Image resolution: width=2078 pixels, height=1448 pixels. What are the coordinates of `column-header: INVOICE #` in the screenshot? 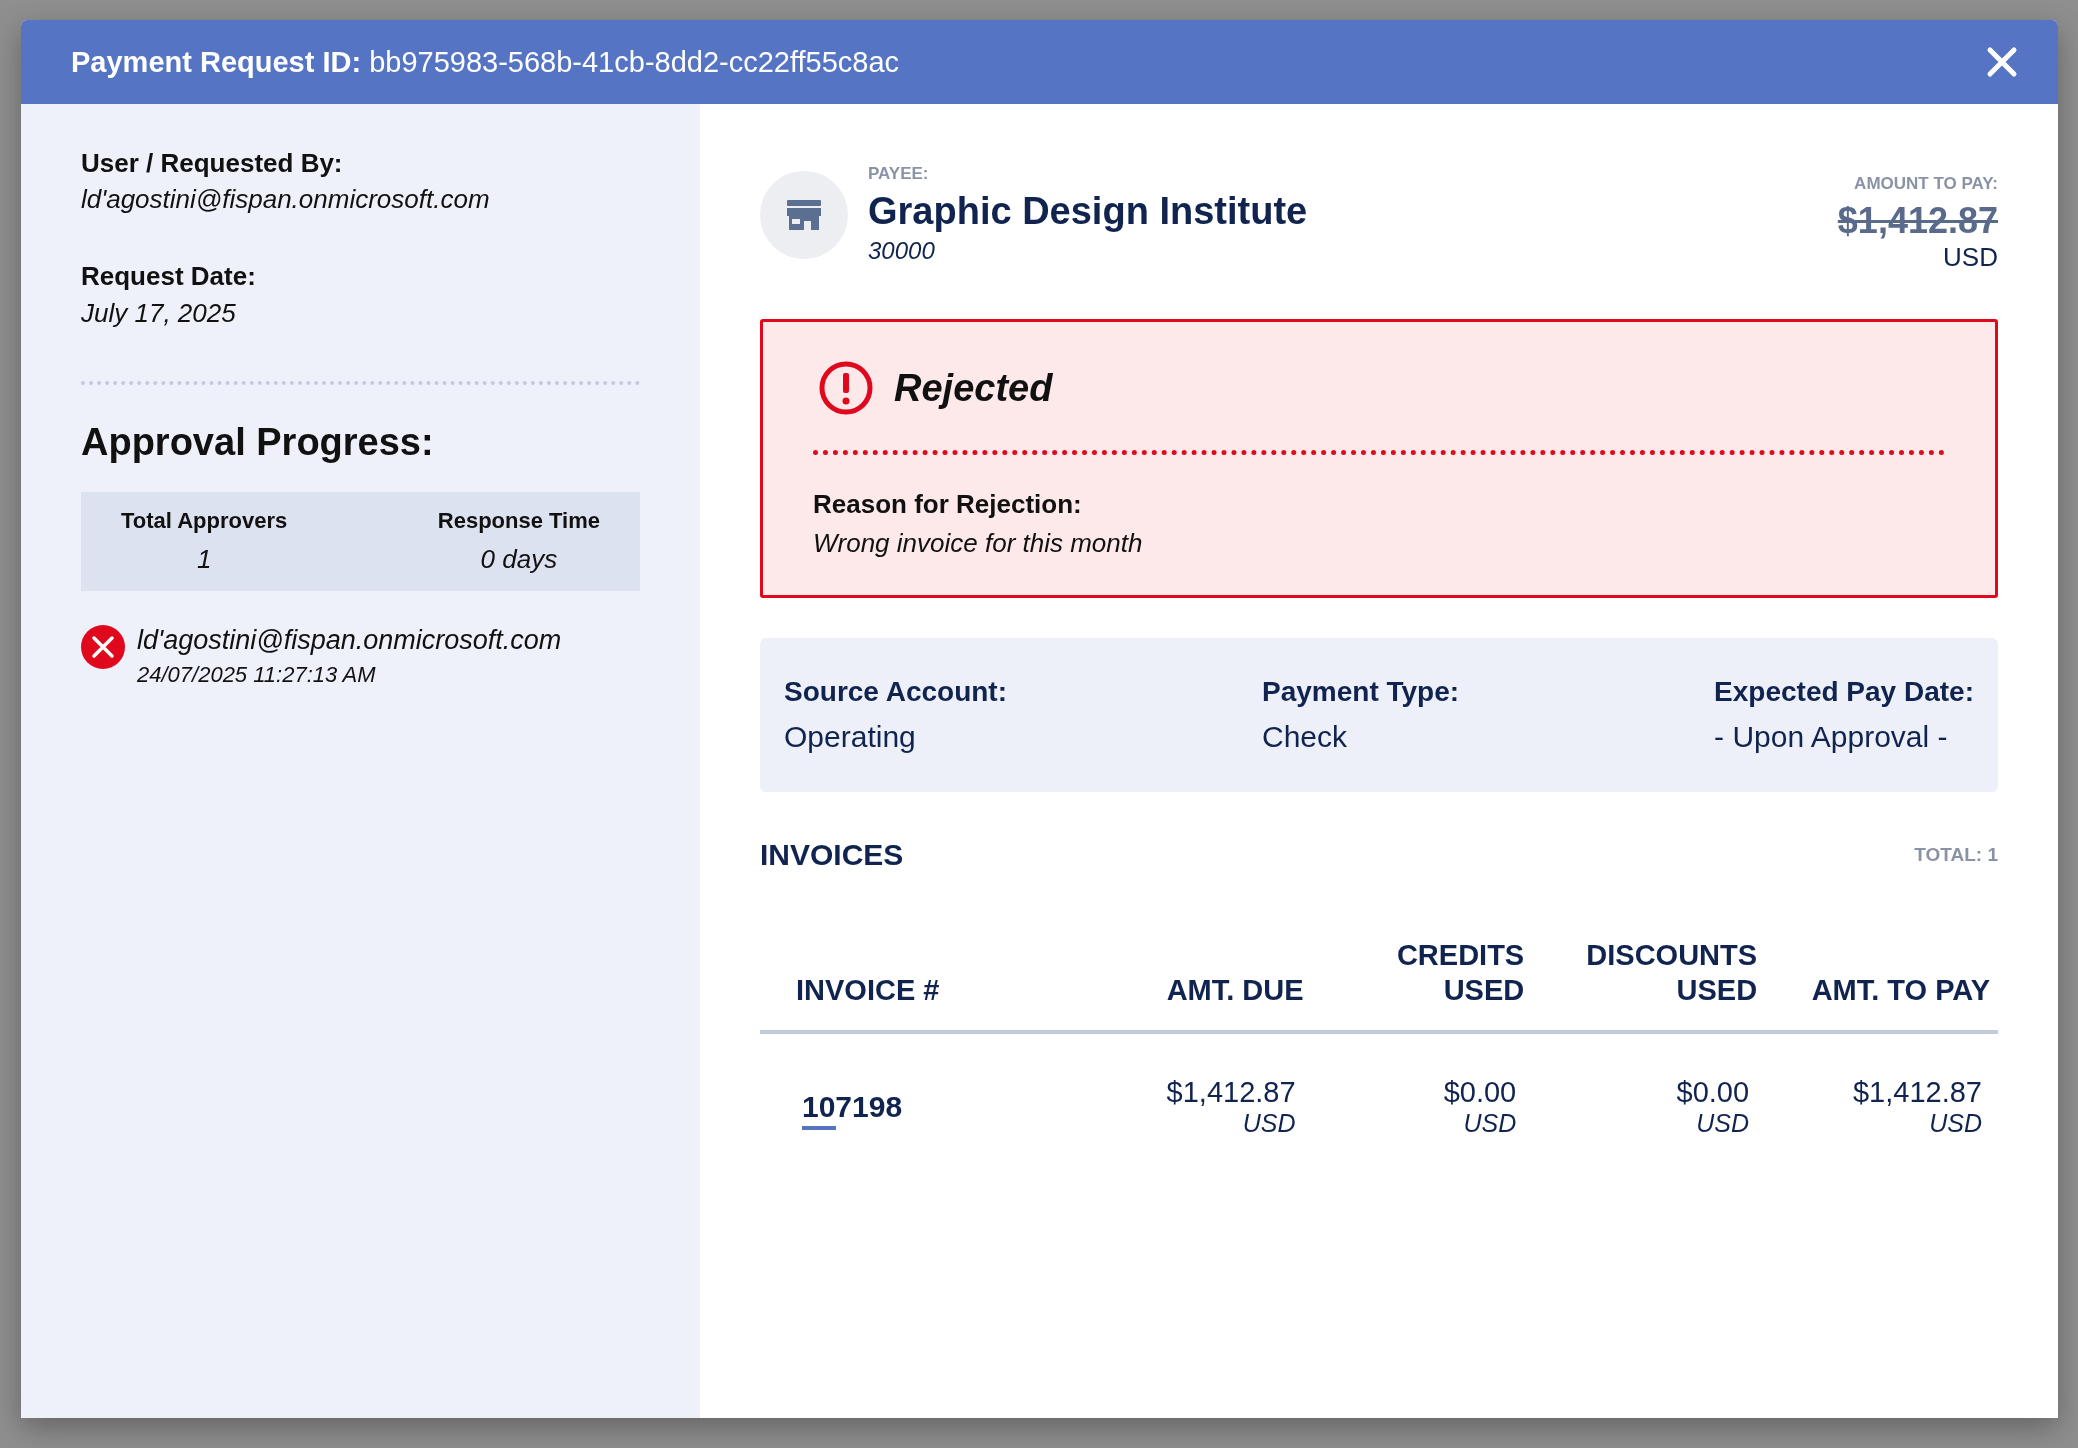 It's located at (868, 990).